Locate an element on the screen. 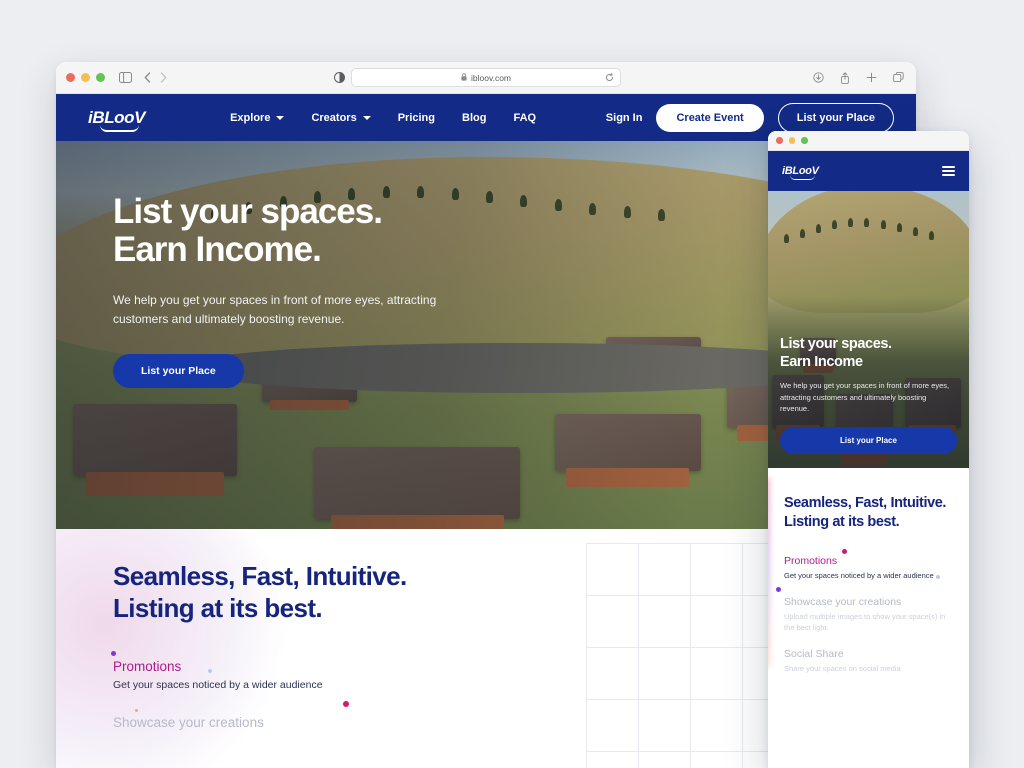 This screenshot has width=1024, height=768. share-icon is located at coordinates (845, 77).